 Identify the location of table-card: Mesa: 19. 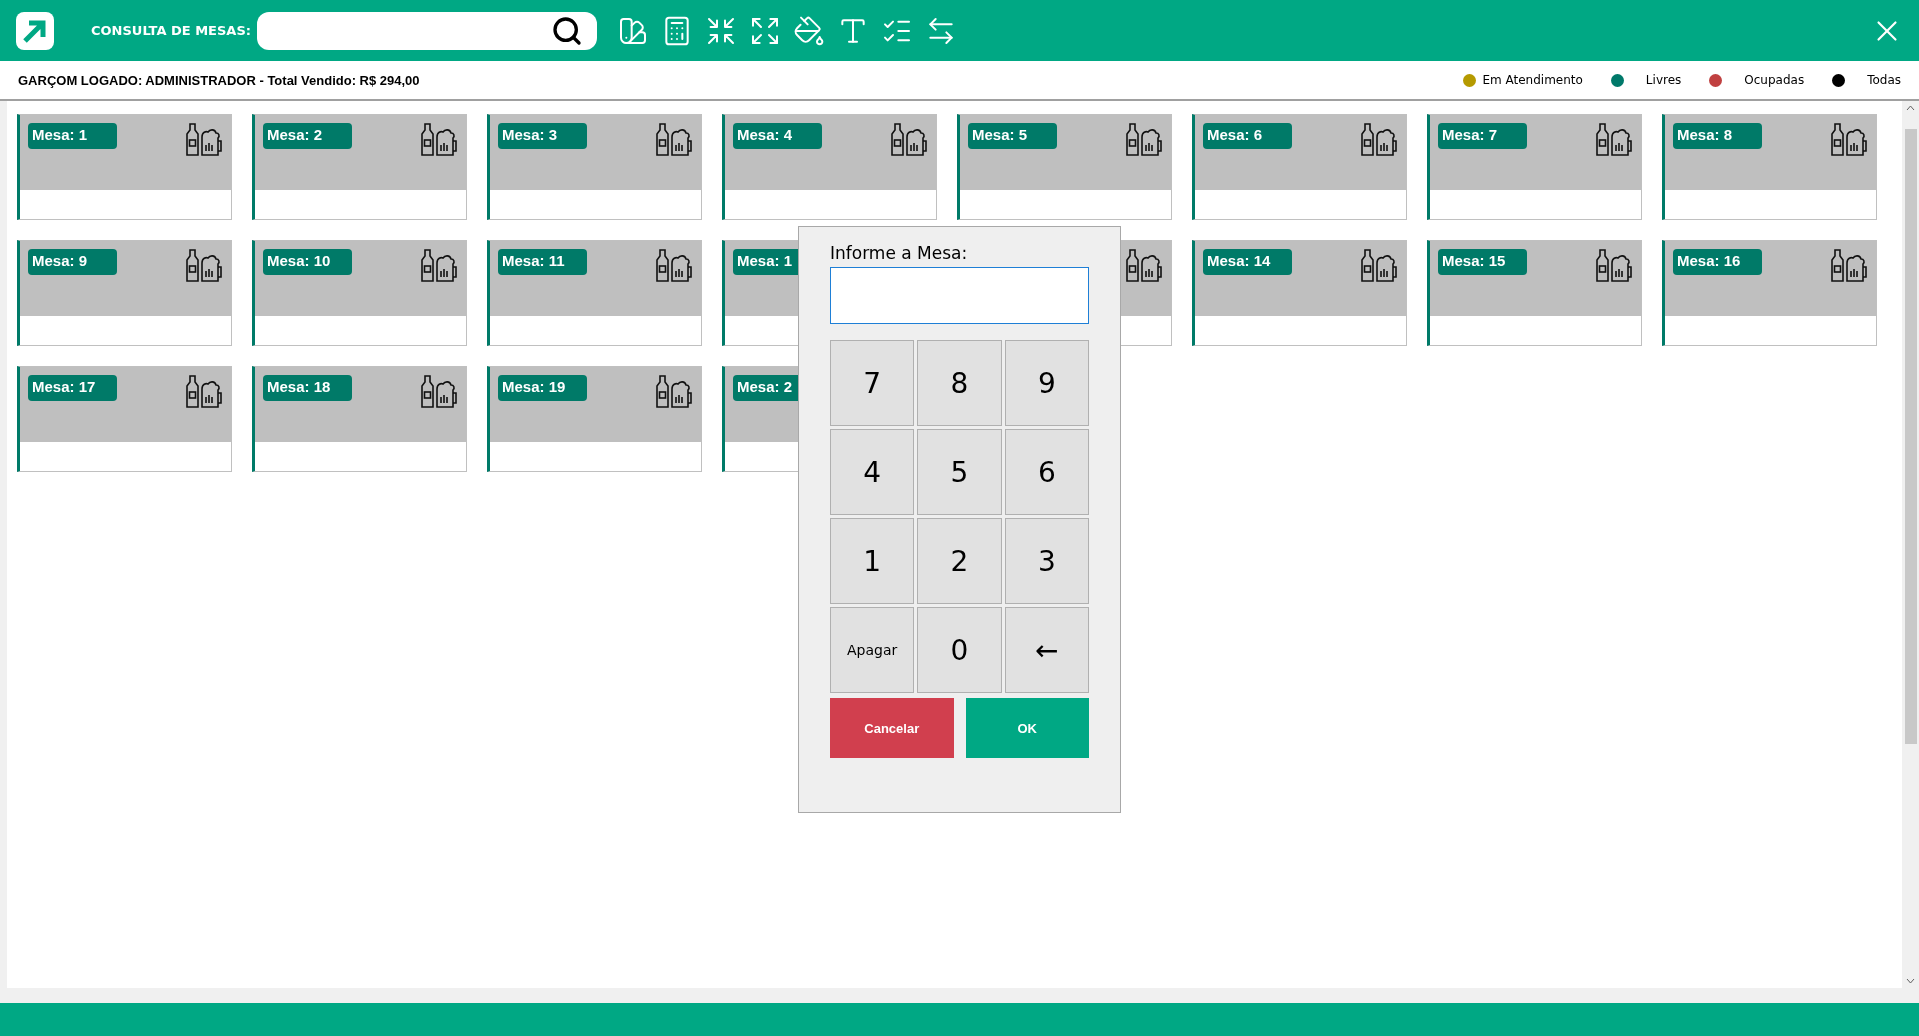
(594, 419).